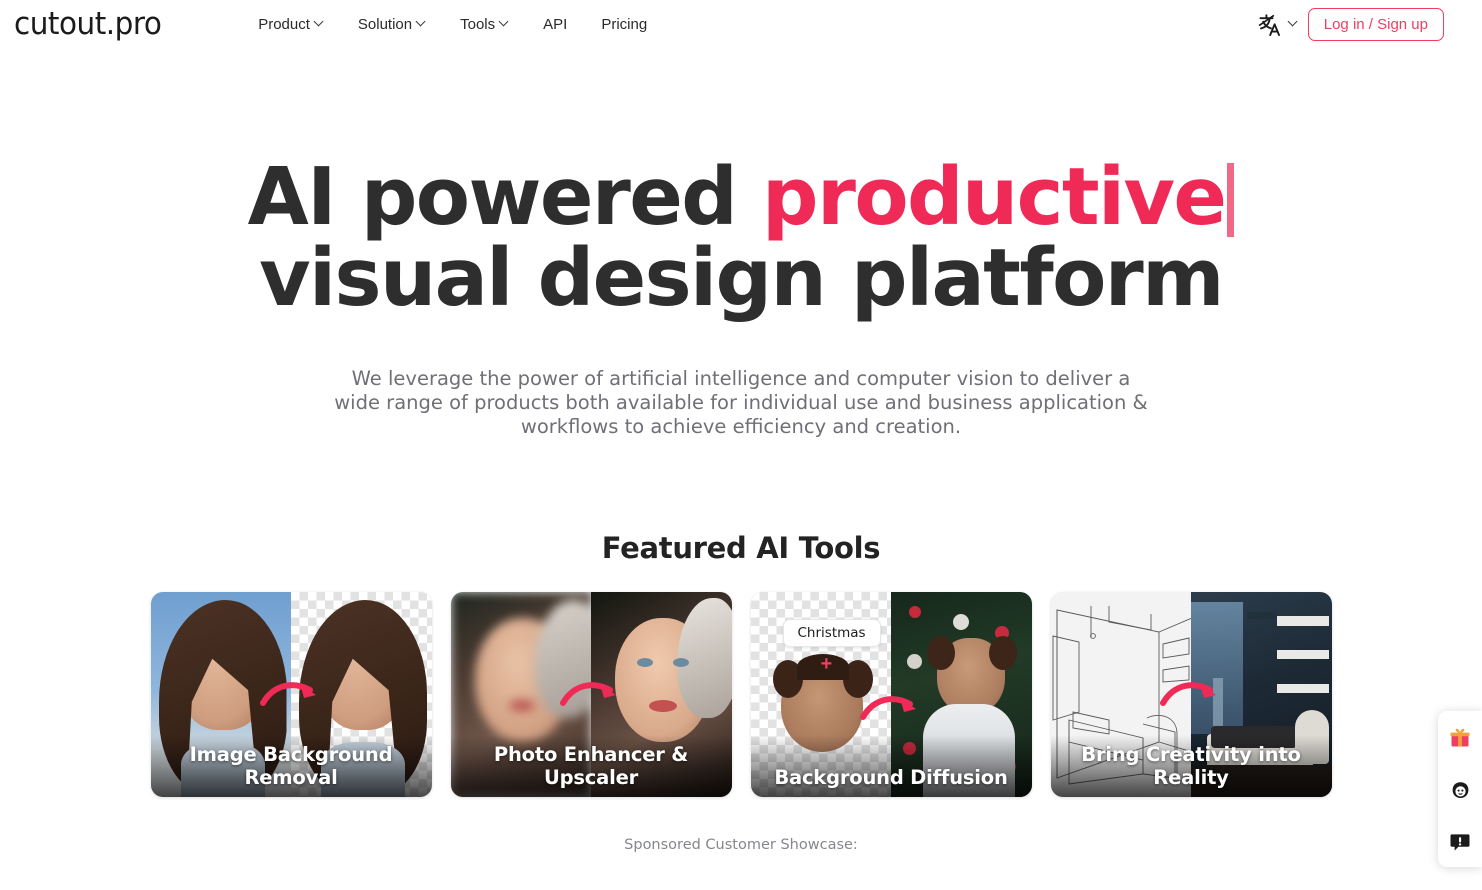  I want to click on gift-icon, so click(1460, 737).